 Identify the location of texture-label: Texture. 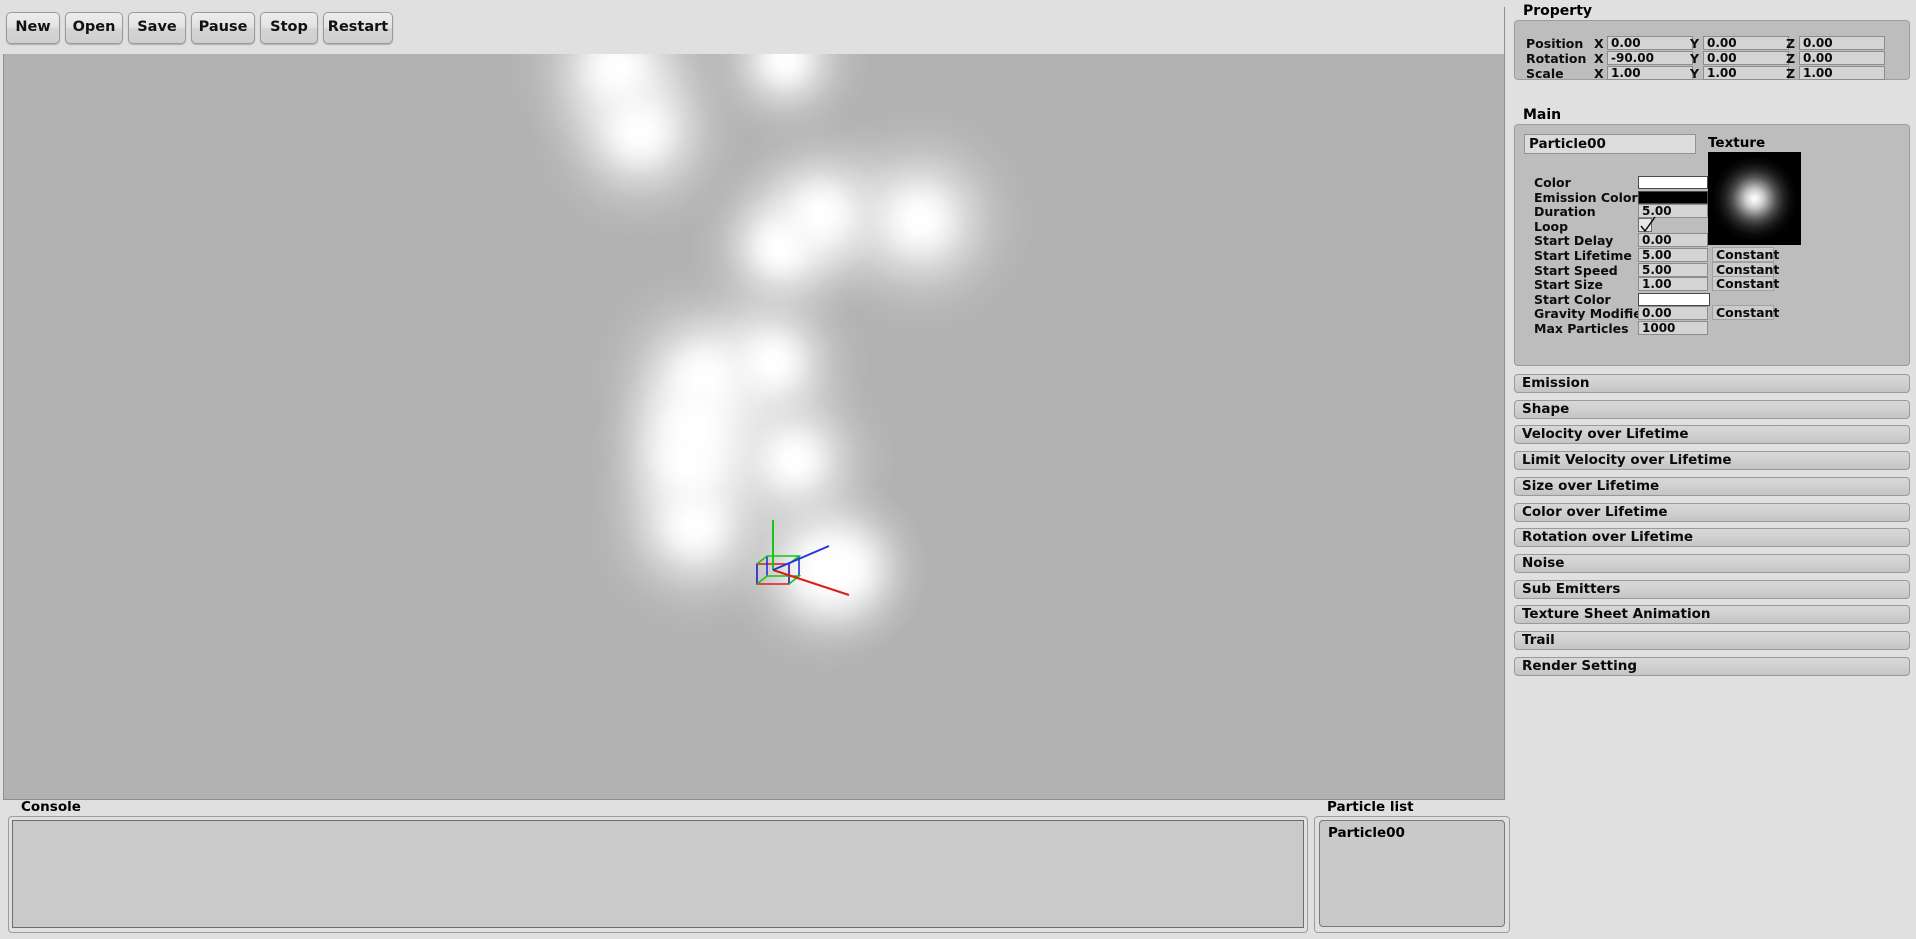
(1737, 143).